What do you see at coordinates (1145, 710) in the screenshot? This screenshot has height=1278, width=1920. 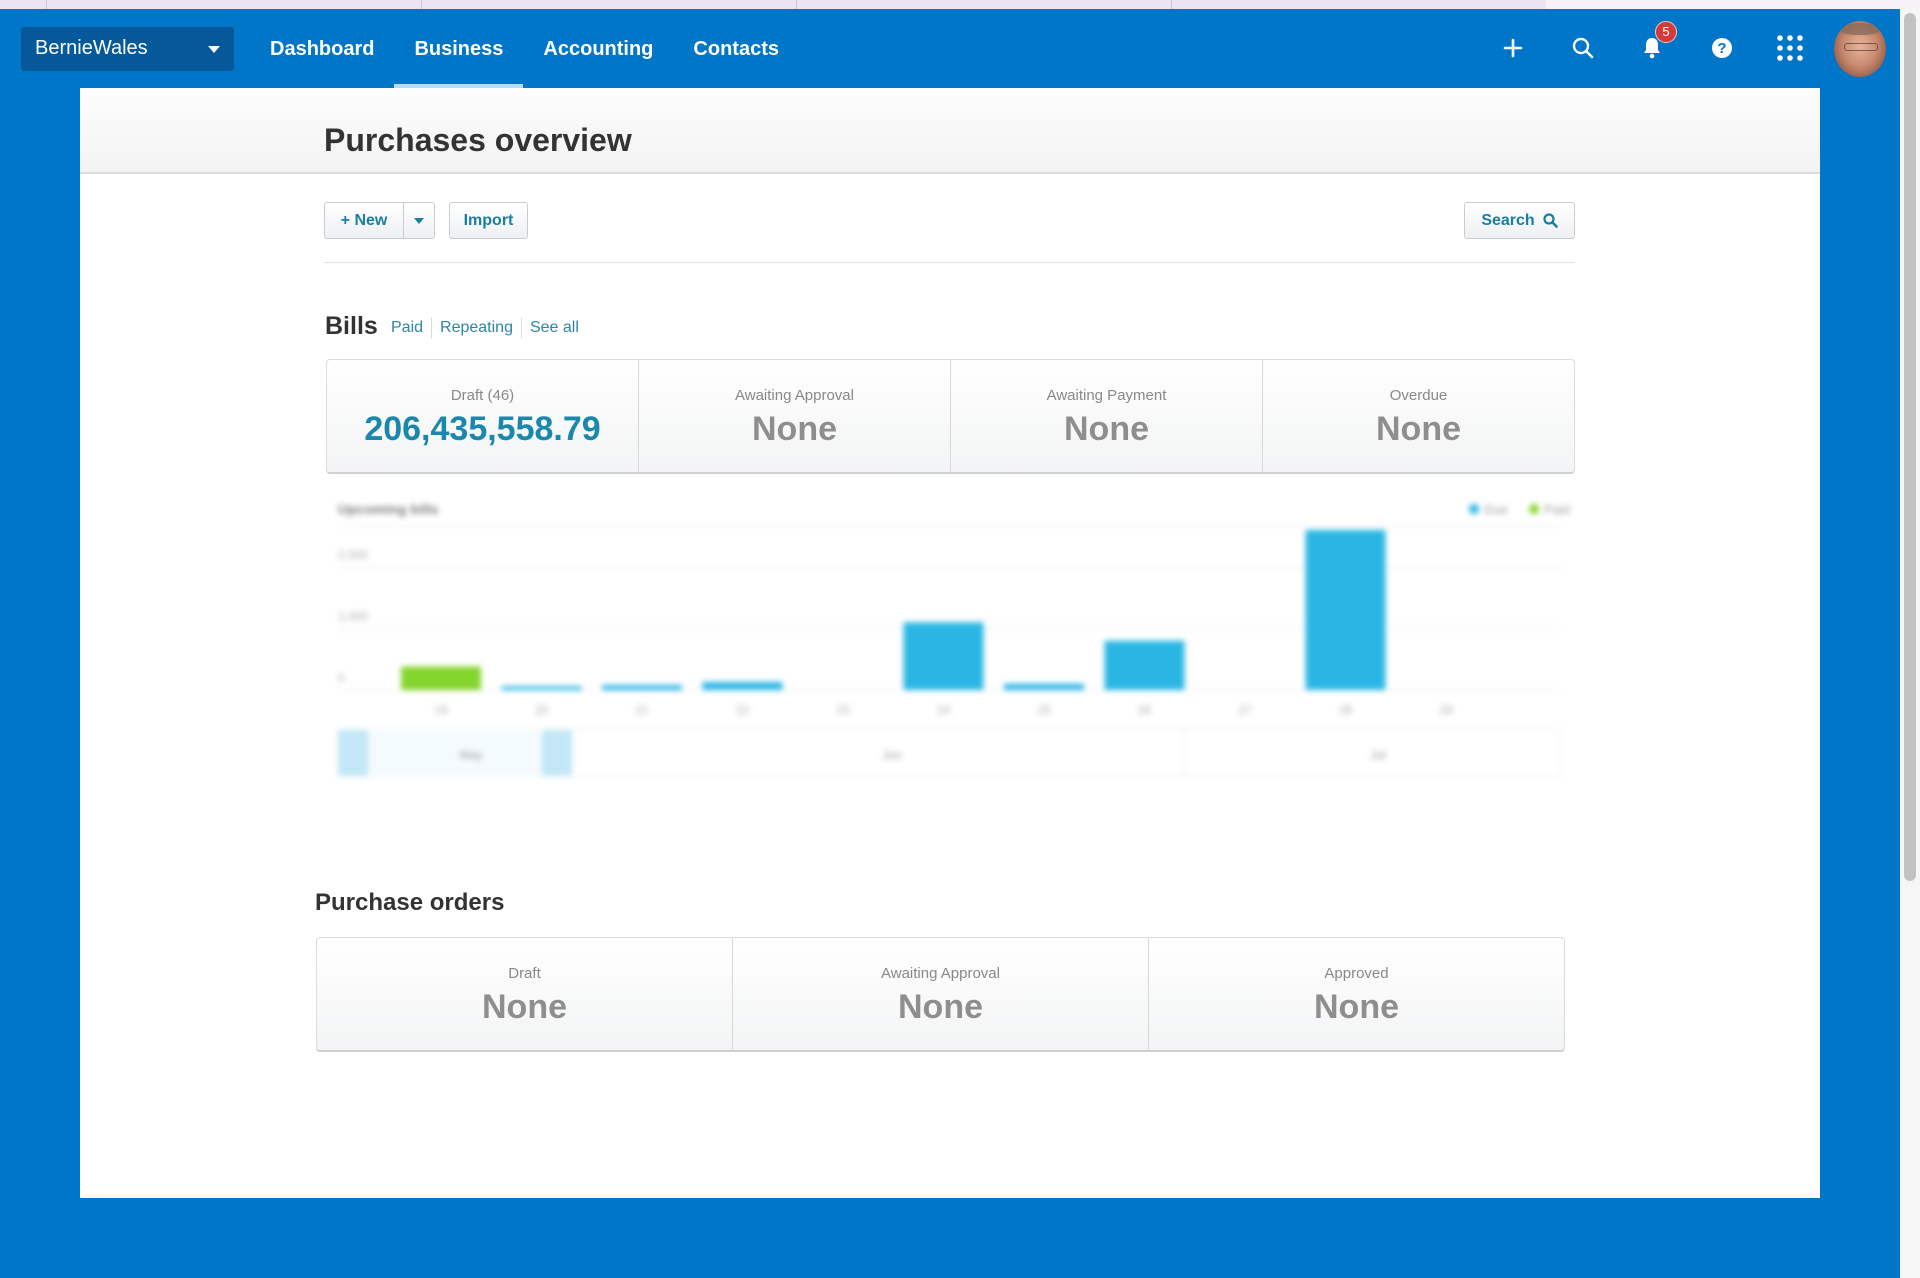 I see `x-tick-label: 26` at bounding box center [1145, 710].